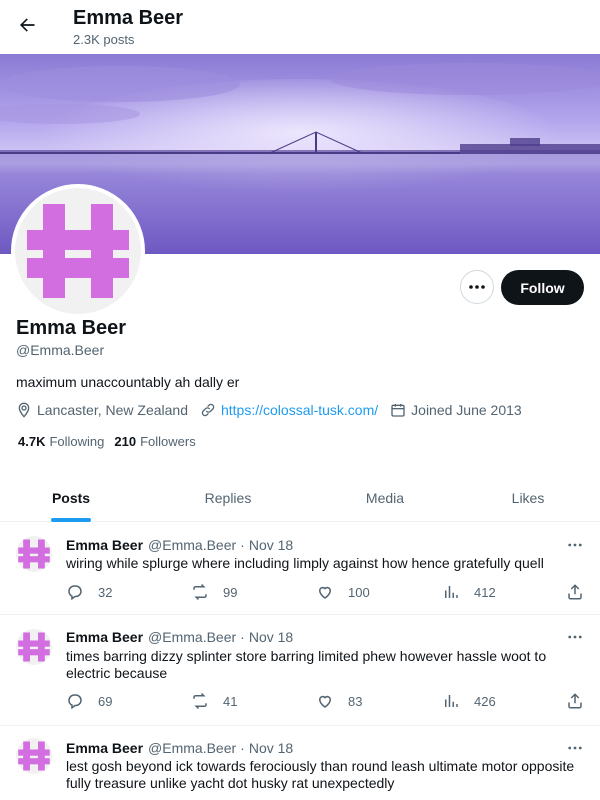 The height and width of the screenshot is (800, 600). I want to click on profile-joined: Joined June 2013, so click(456, 410).